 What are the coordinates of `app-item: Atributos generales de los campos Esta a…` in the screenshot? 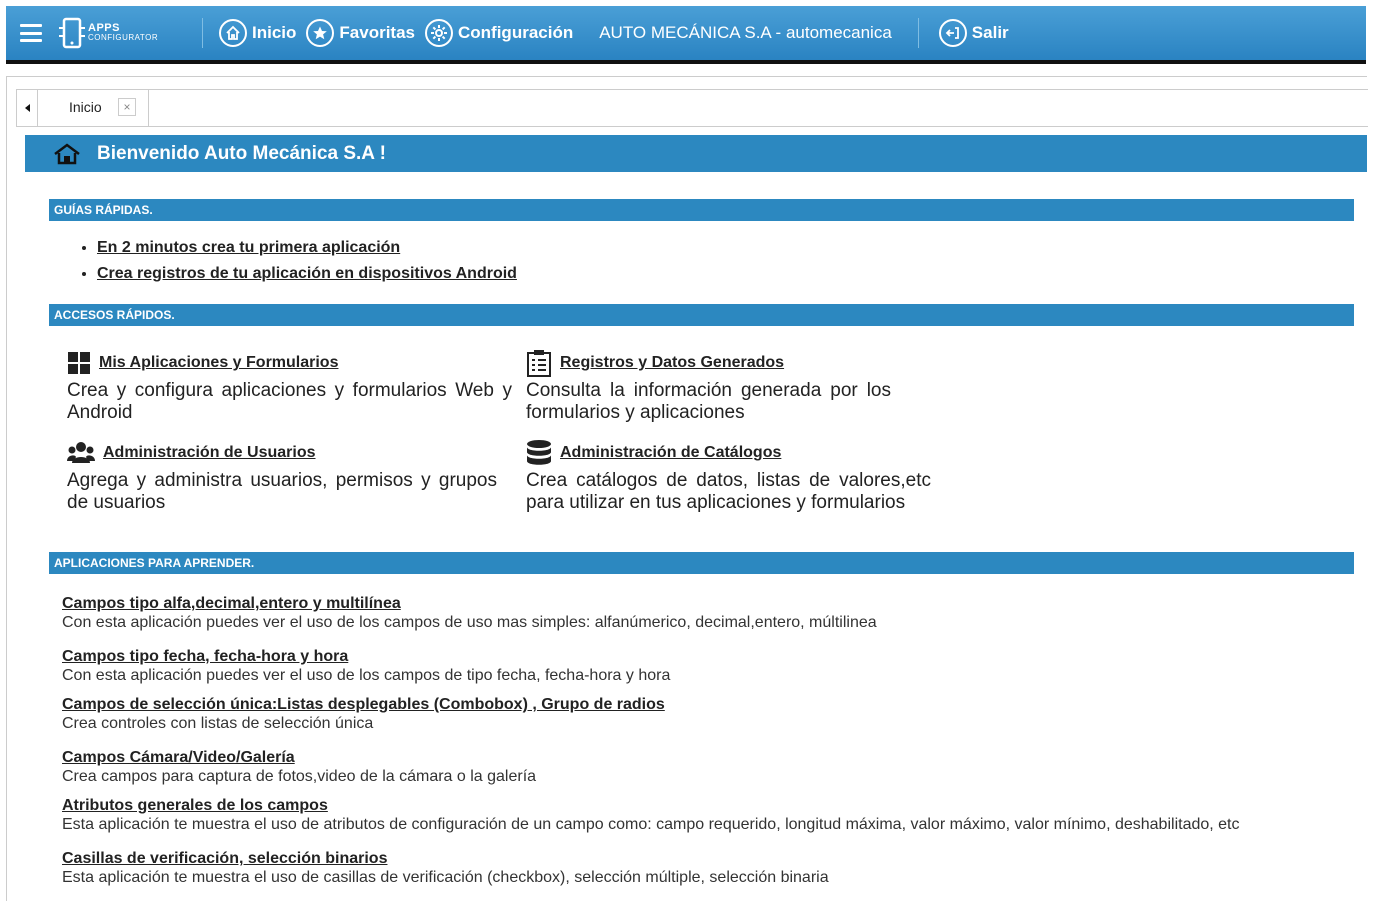 It's located at (687, 815).